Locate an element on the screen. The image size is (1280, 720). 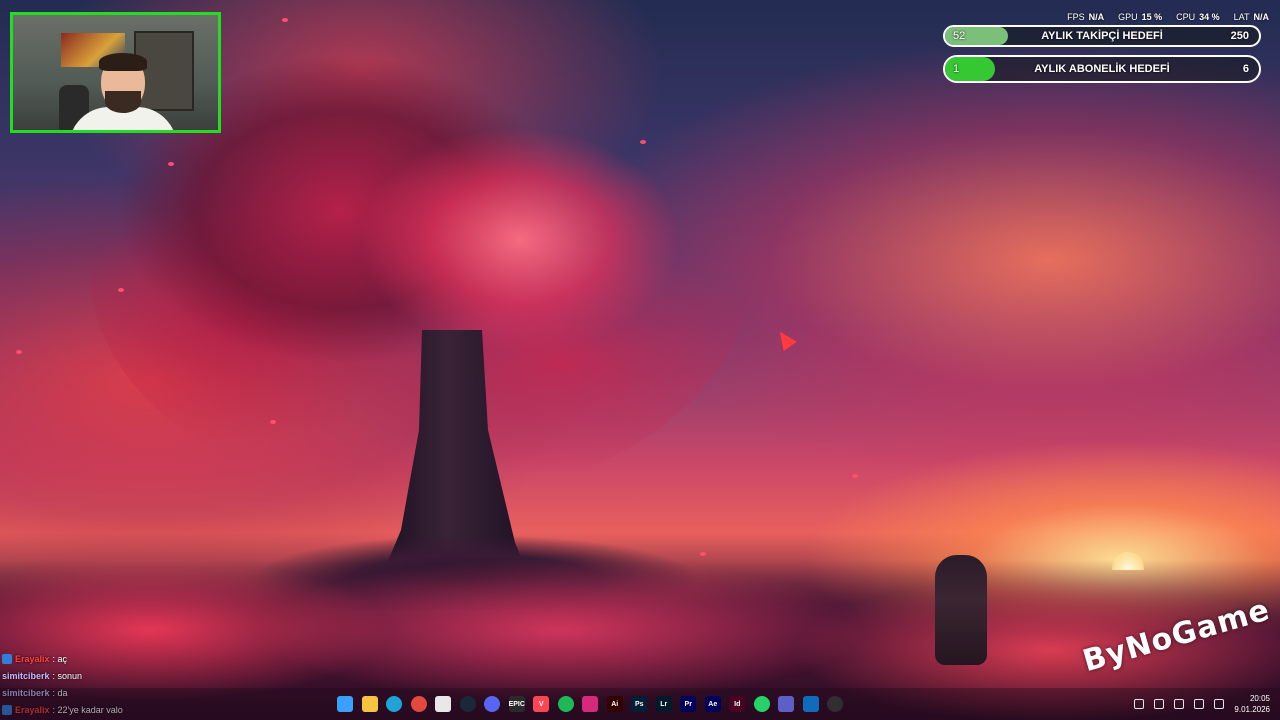
windows-start-icon is located at coordinates (345, 704).